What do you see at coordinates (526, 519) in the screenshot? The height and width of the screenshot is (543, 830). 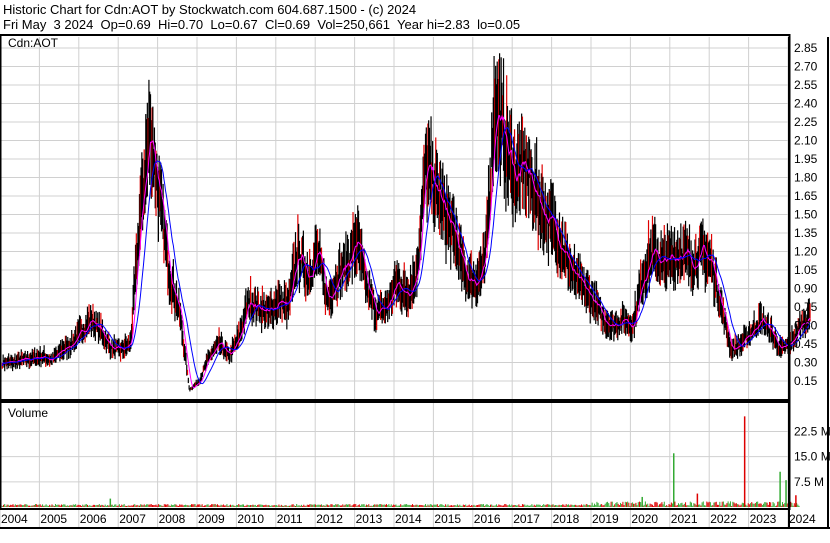 I see `year-label: 2017` at bounding box center [526, 519].